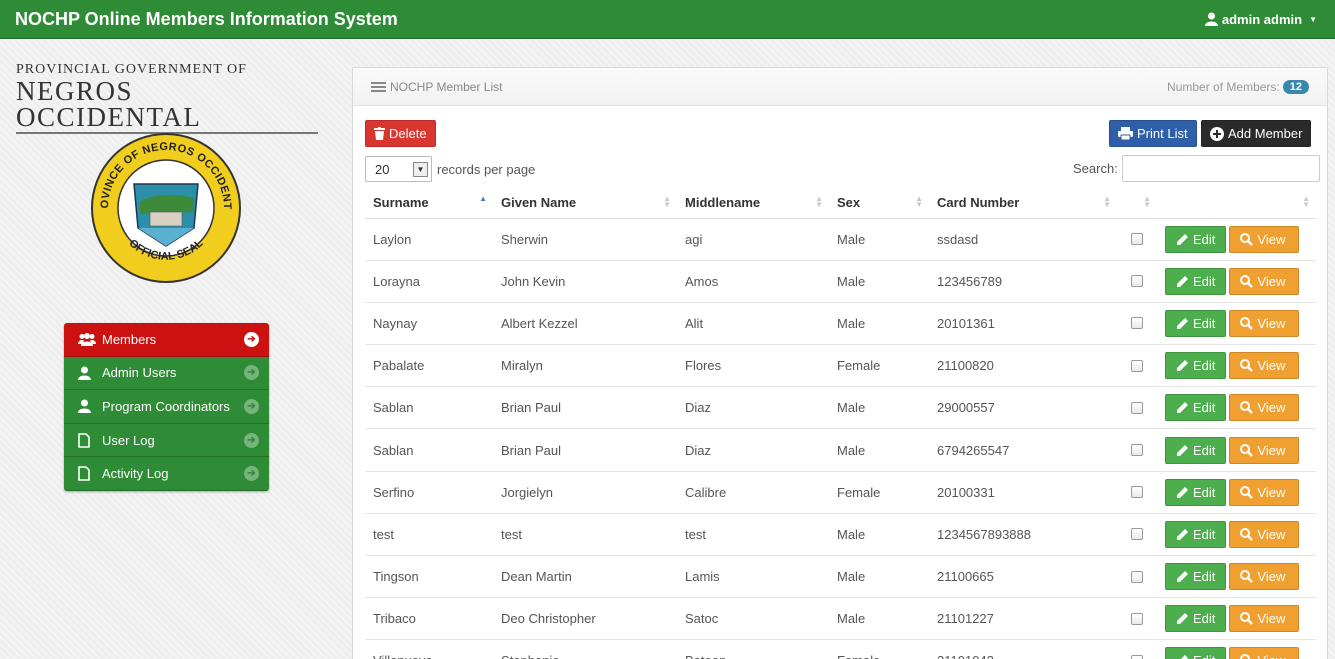 Image resolution: width=1335 pixels, height=659 pixels. What do you see at coordinates (753, 492) in the screenshot?
I see `cell-middlename: Calibre` at bounding box center [753, 492].